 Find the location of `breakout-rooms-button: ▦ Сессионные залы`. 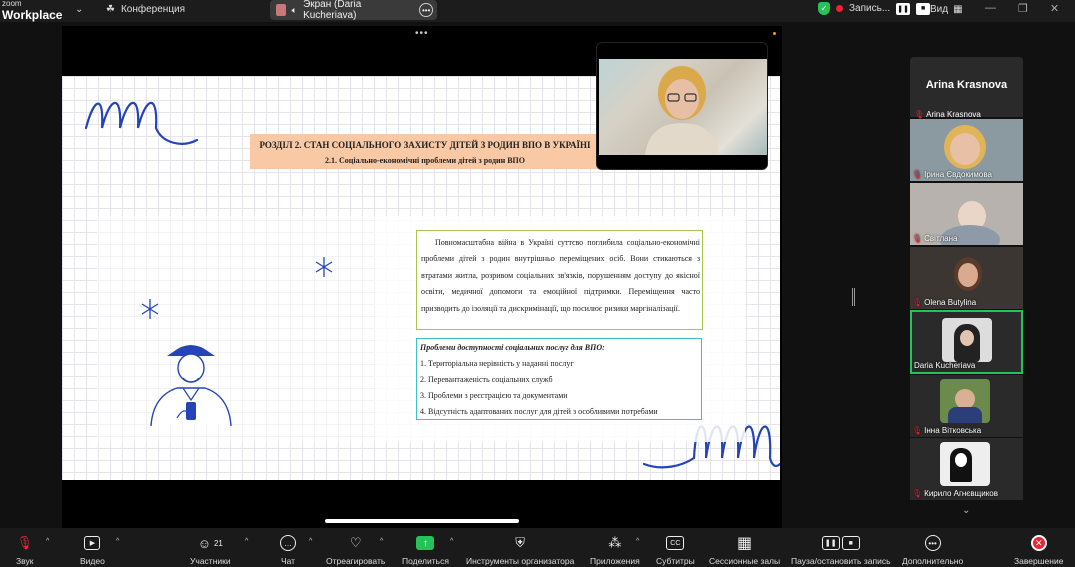

breakout-rooms-button: ▦ Сессионные залы is located at coordinates (744, 549).